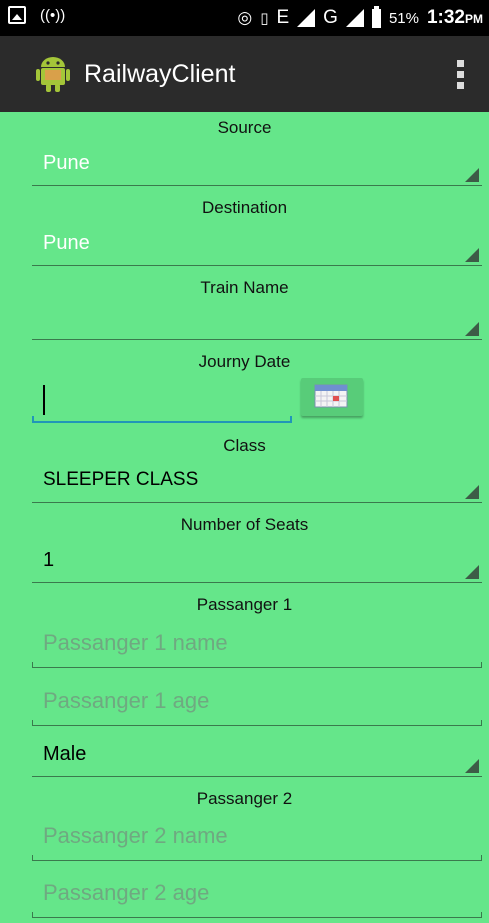 The width and height of the screenshot is (489, 923). What do you see at coordinates (257, 667) in the screenshot?
I see `passenger1-name-underline` at bounding box center [257, 667].